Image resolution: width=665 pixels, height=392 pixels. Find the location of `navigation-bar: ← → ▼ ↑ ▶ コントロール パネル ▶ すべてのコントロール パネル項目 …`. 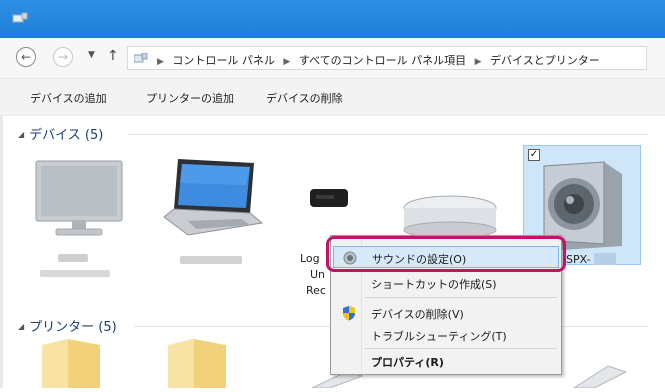

navigation-bar: ← → ▼ ↑ ▶ コントロール パネル ▶ すべてのコントロール パネル項目 … is located at coordinates (332, 58).